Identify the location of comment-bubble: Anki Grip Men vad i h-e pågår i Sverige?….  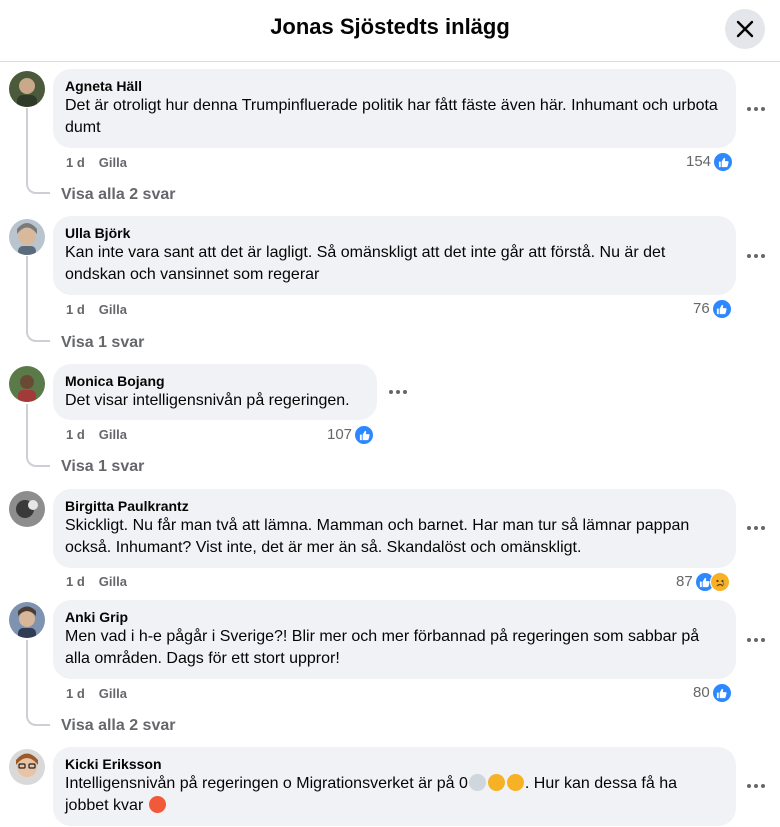
(394, 639).